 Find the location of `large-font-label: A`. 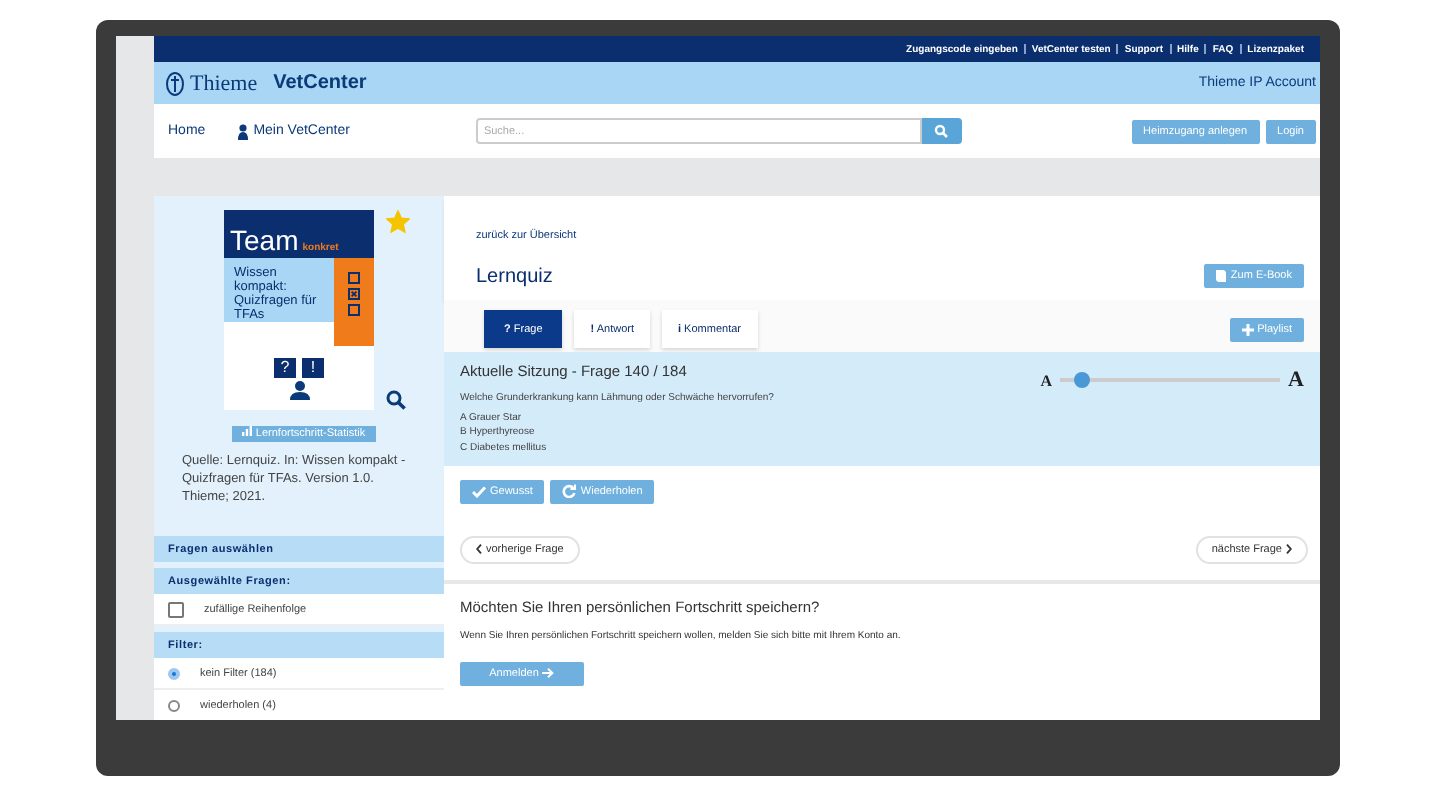

large-font-label: A is located at coordinates (1296, 380).